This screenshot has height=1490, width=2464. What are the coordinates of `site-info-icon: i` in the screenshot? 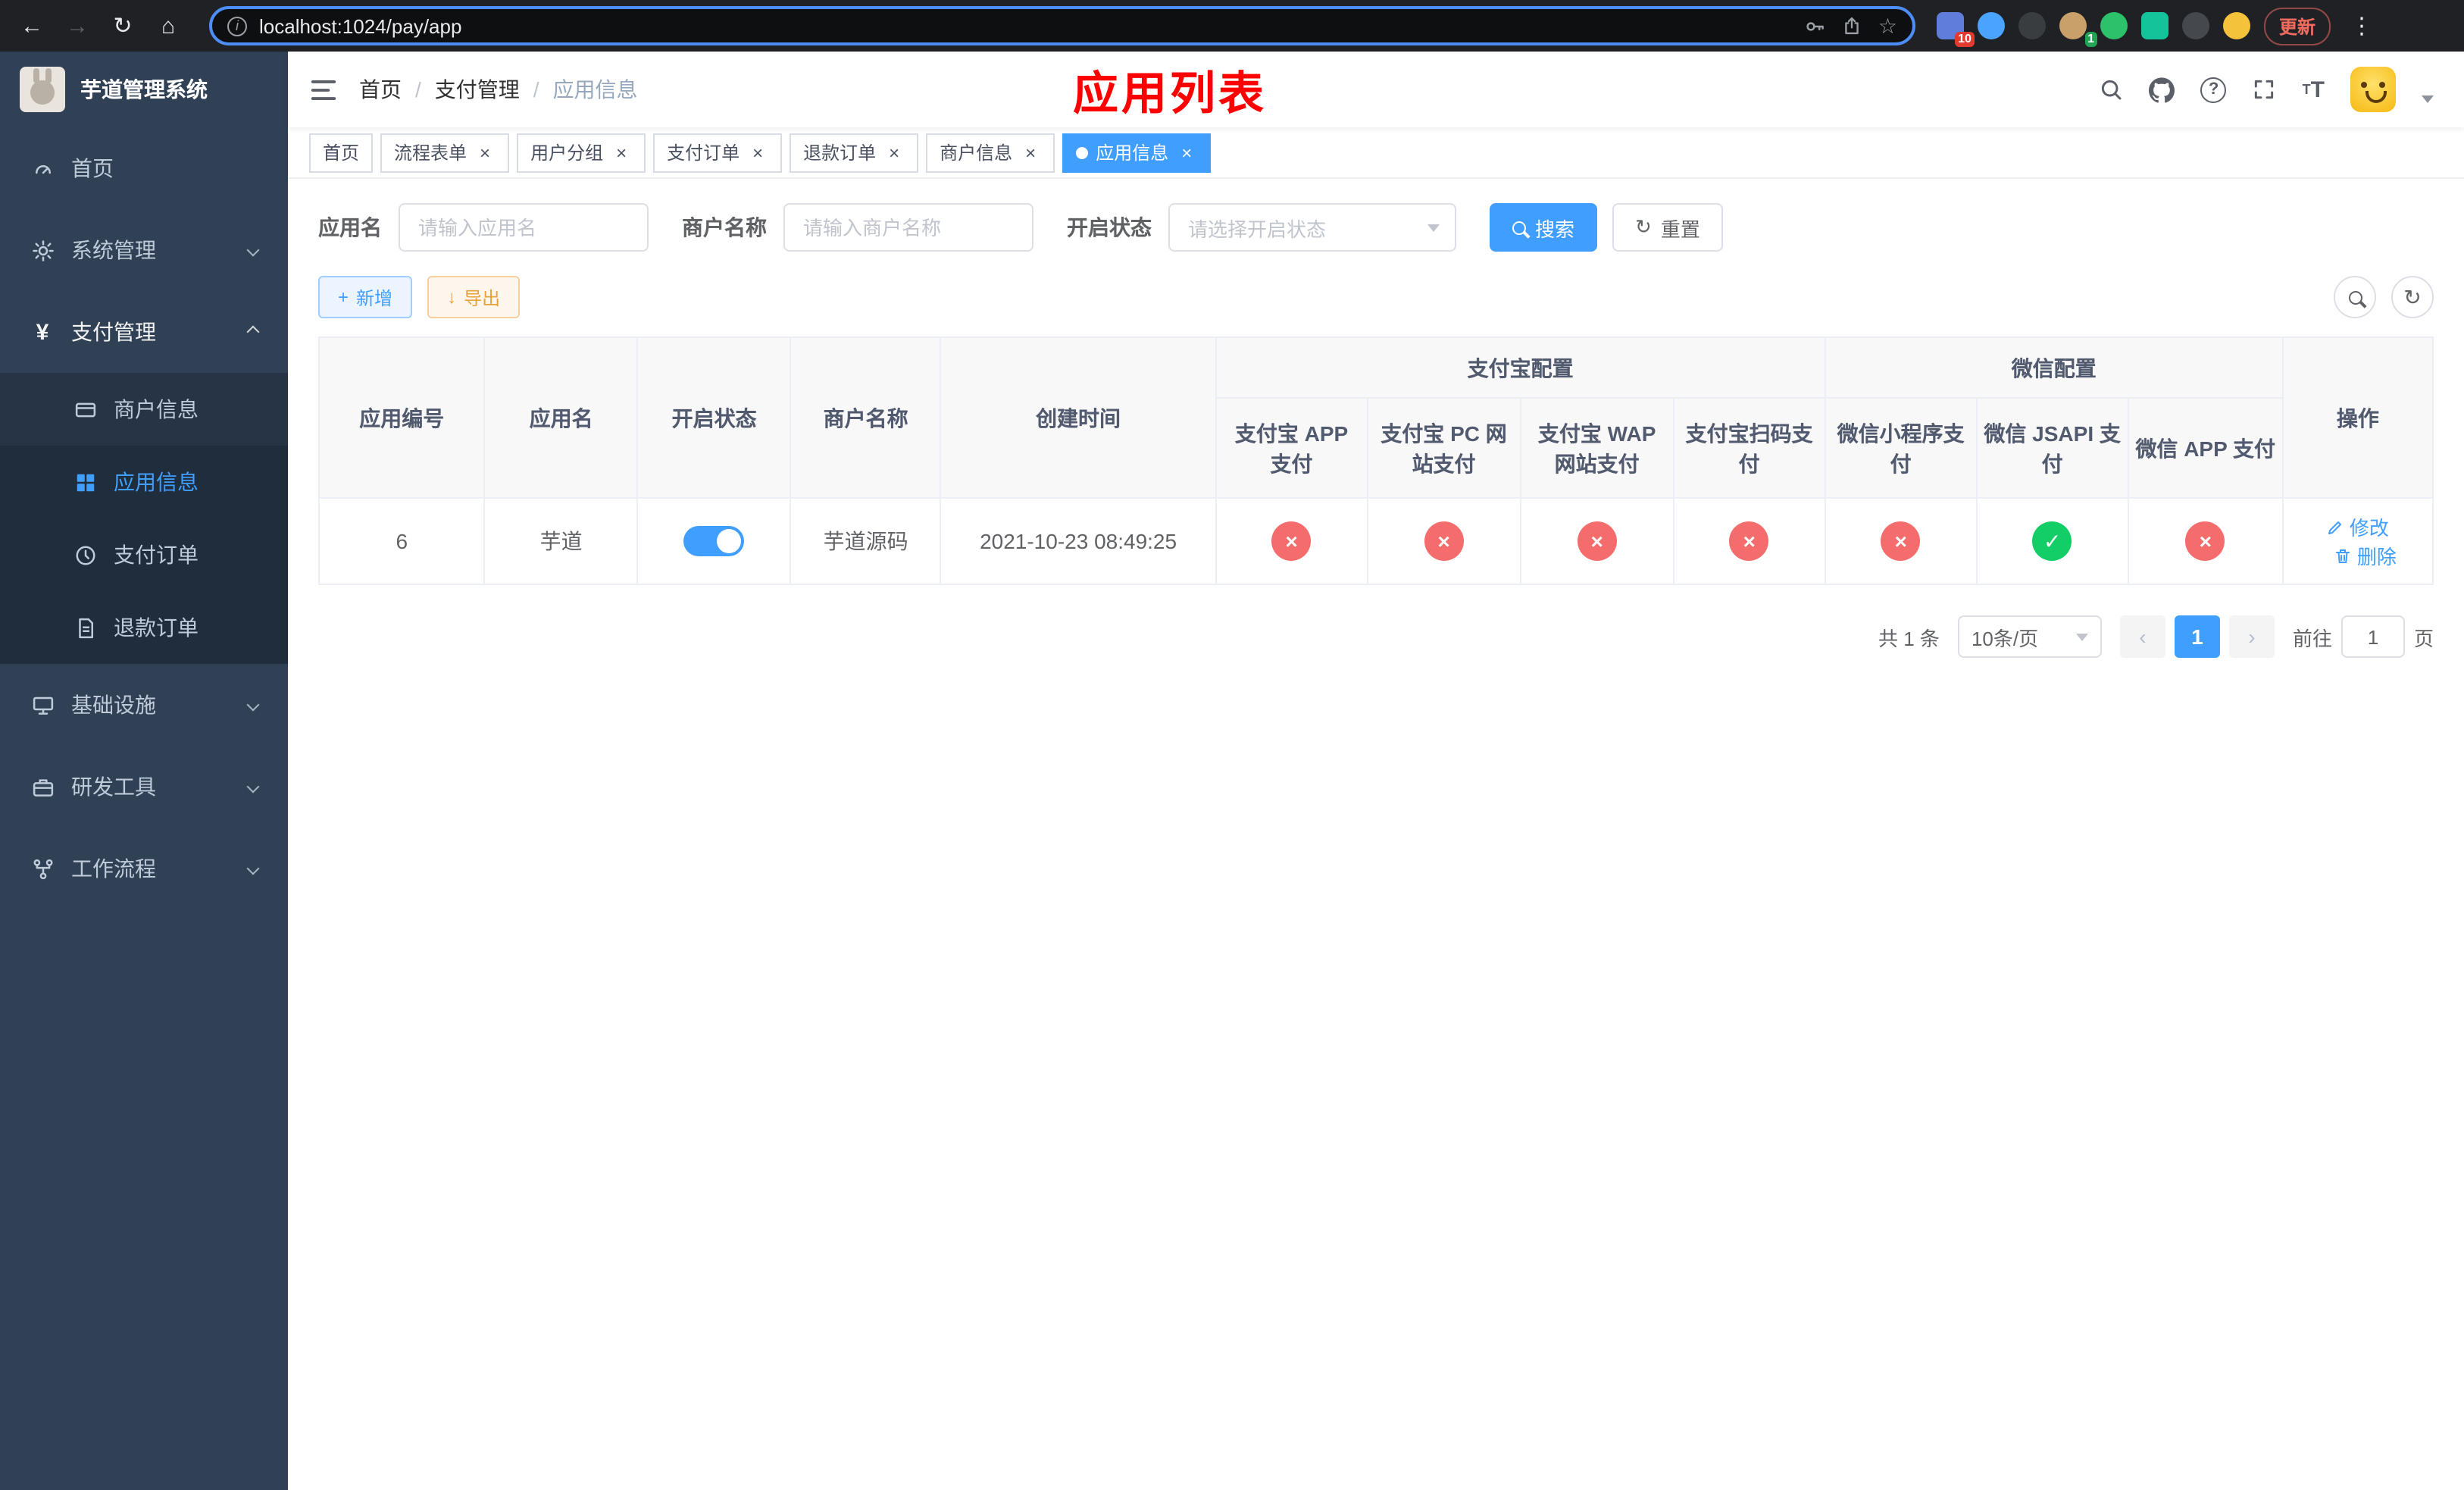 It's located at (237, 26).